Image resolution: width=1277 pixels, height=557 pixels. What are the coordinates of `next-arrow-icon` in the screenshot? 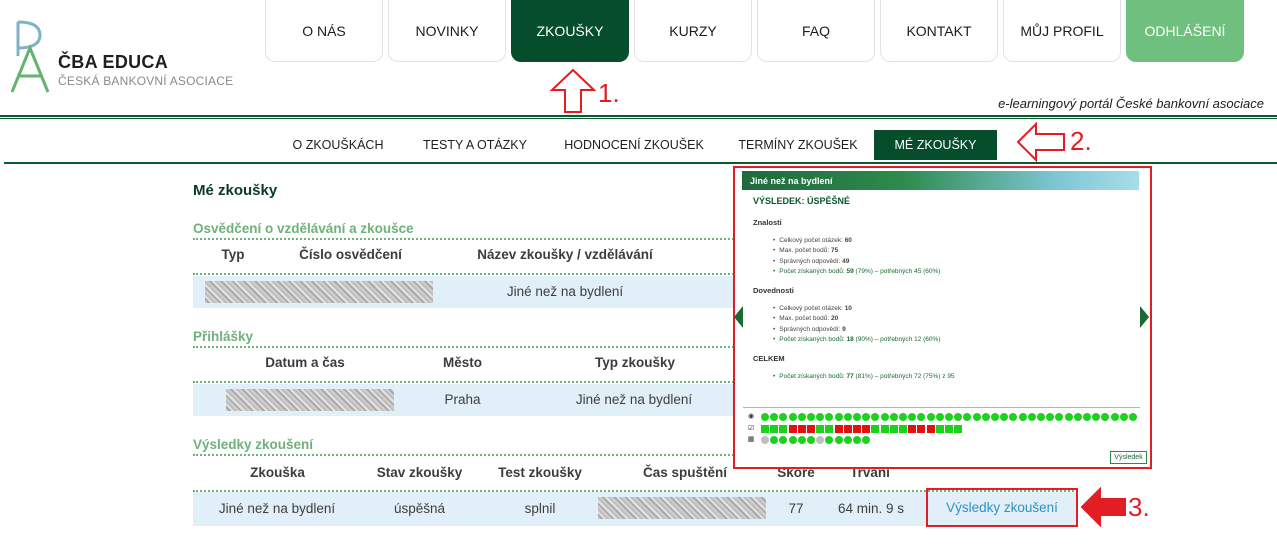 It's located at (1144, 317).